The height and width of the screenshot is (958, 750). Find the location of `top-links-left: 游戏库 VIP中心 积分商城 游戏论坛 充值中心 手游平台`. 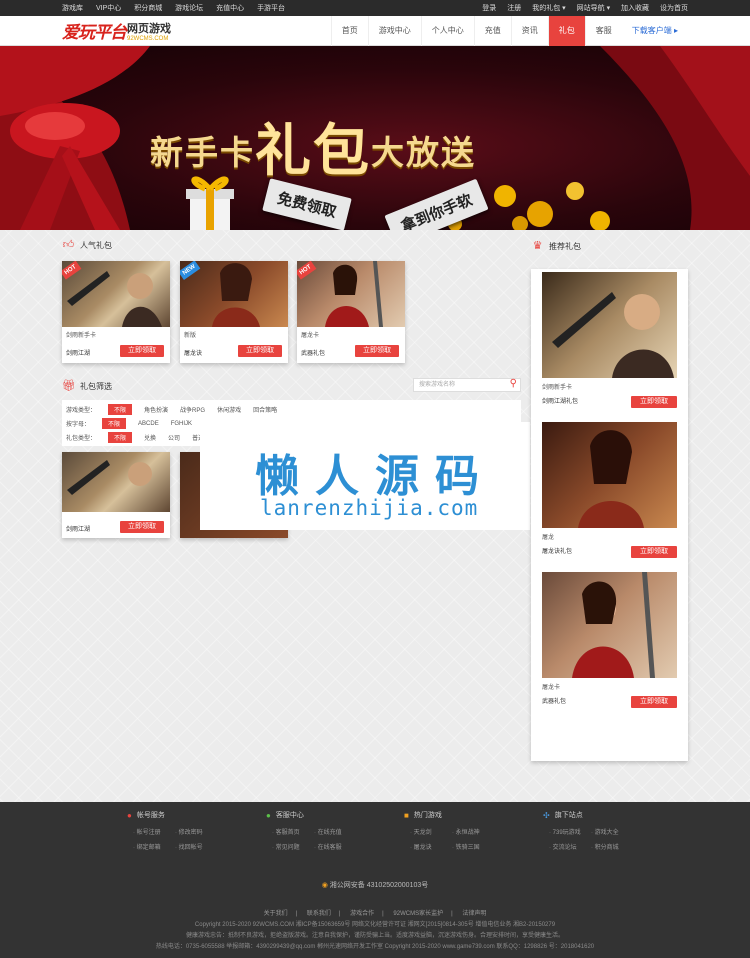

top-links-left: 游戏库 VIP中心 积分商城 游戏论坛 充值中心 手游平台 is located at coordinates (179, 8).